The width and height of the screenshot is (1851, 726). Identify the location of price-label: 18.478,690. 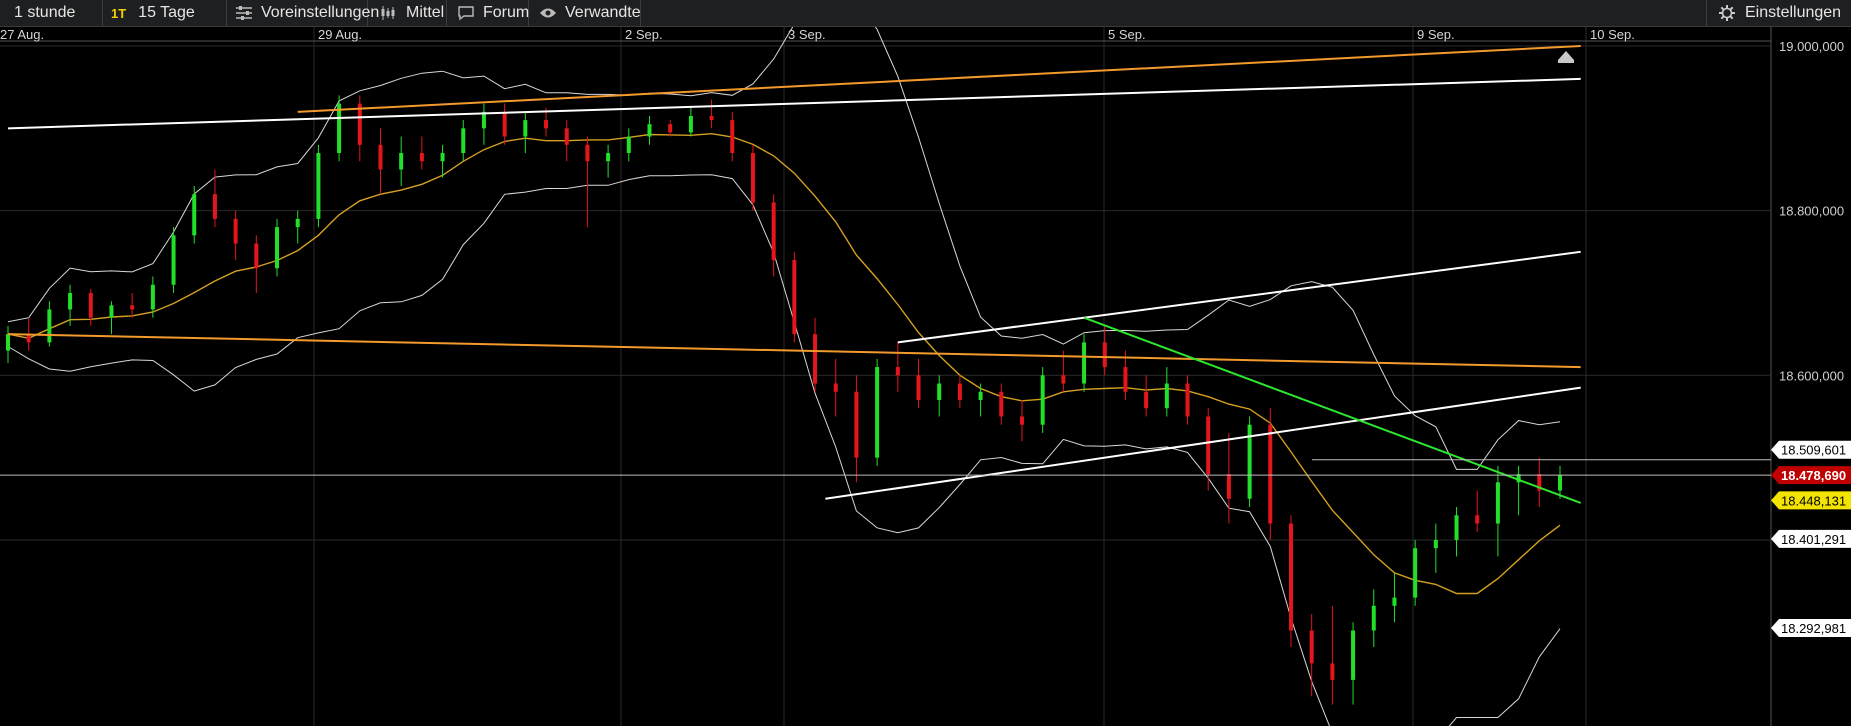
(1813, 475).